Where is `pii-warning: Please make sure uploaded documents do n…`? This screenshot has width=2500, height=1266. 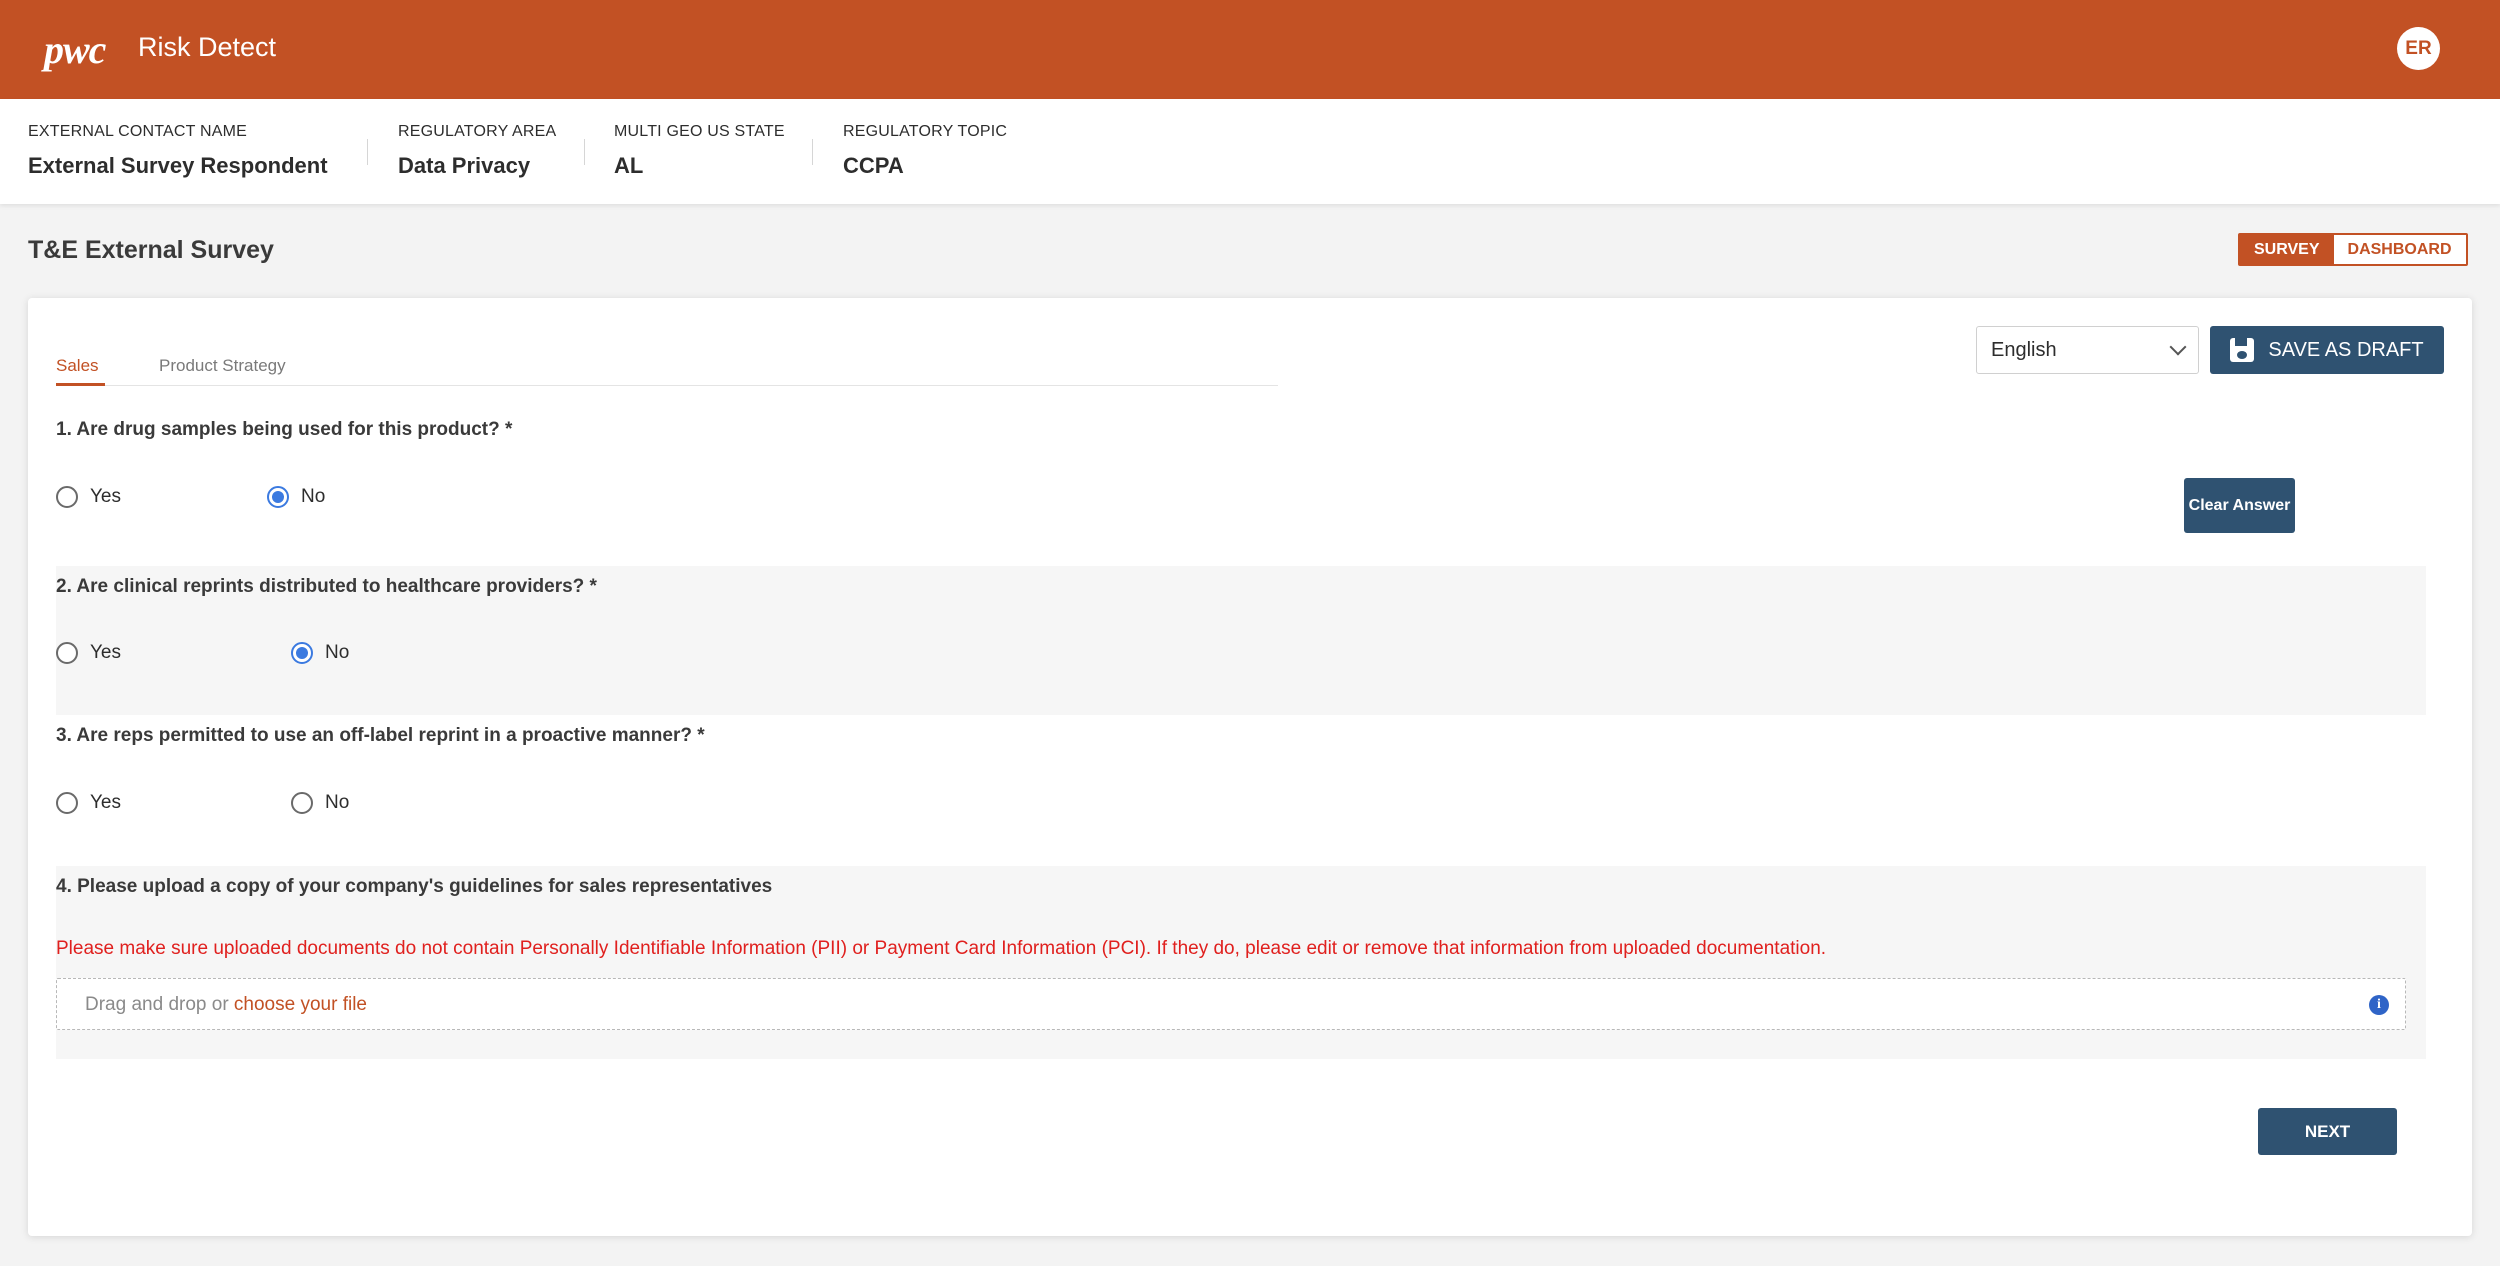
pii-warning: Please make sure uploaded documents do n… is located at coordinates (941, 948).